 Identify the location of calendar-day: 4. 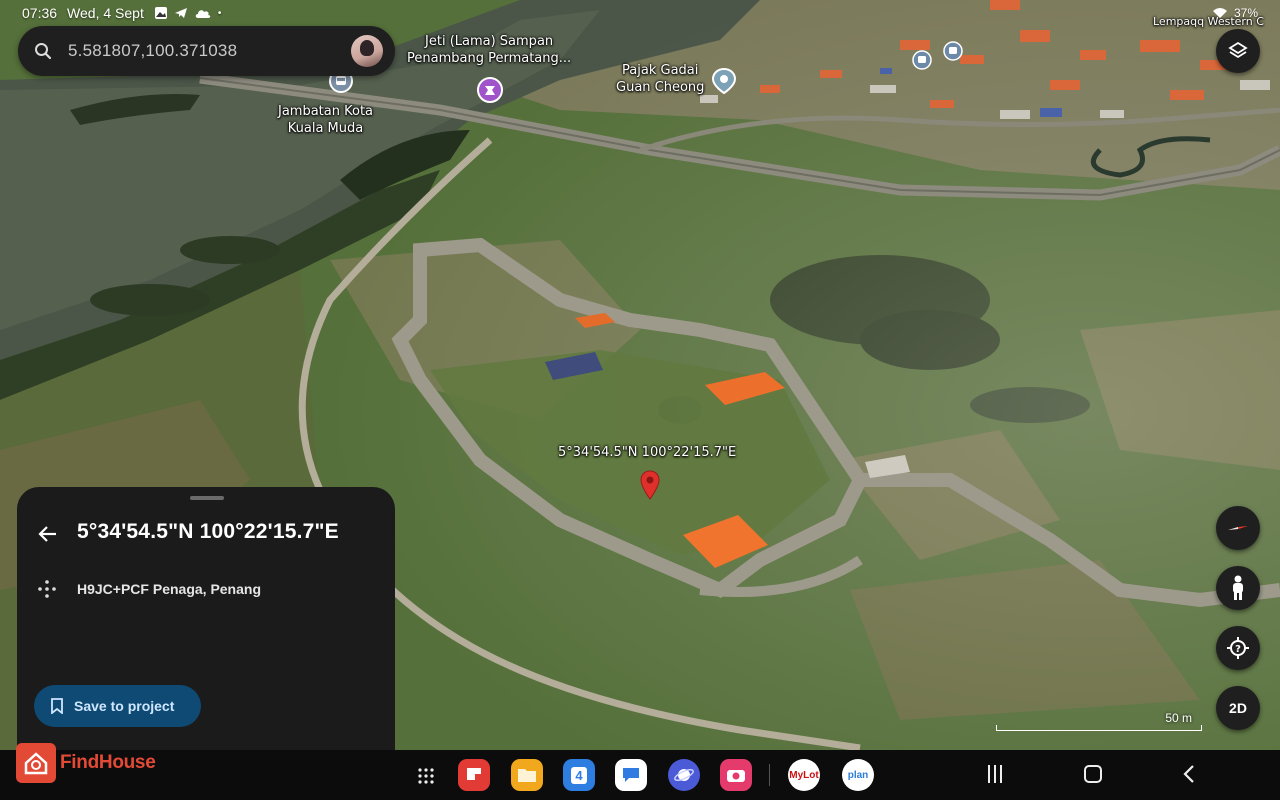
(579, 775).